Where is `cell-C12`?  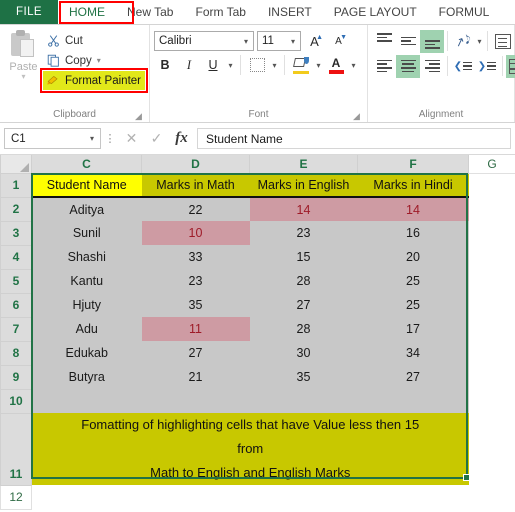 cell-C12 is located at coordinates (86, 497).